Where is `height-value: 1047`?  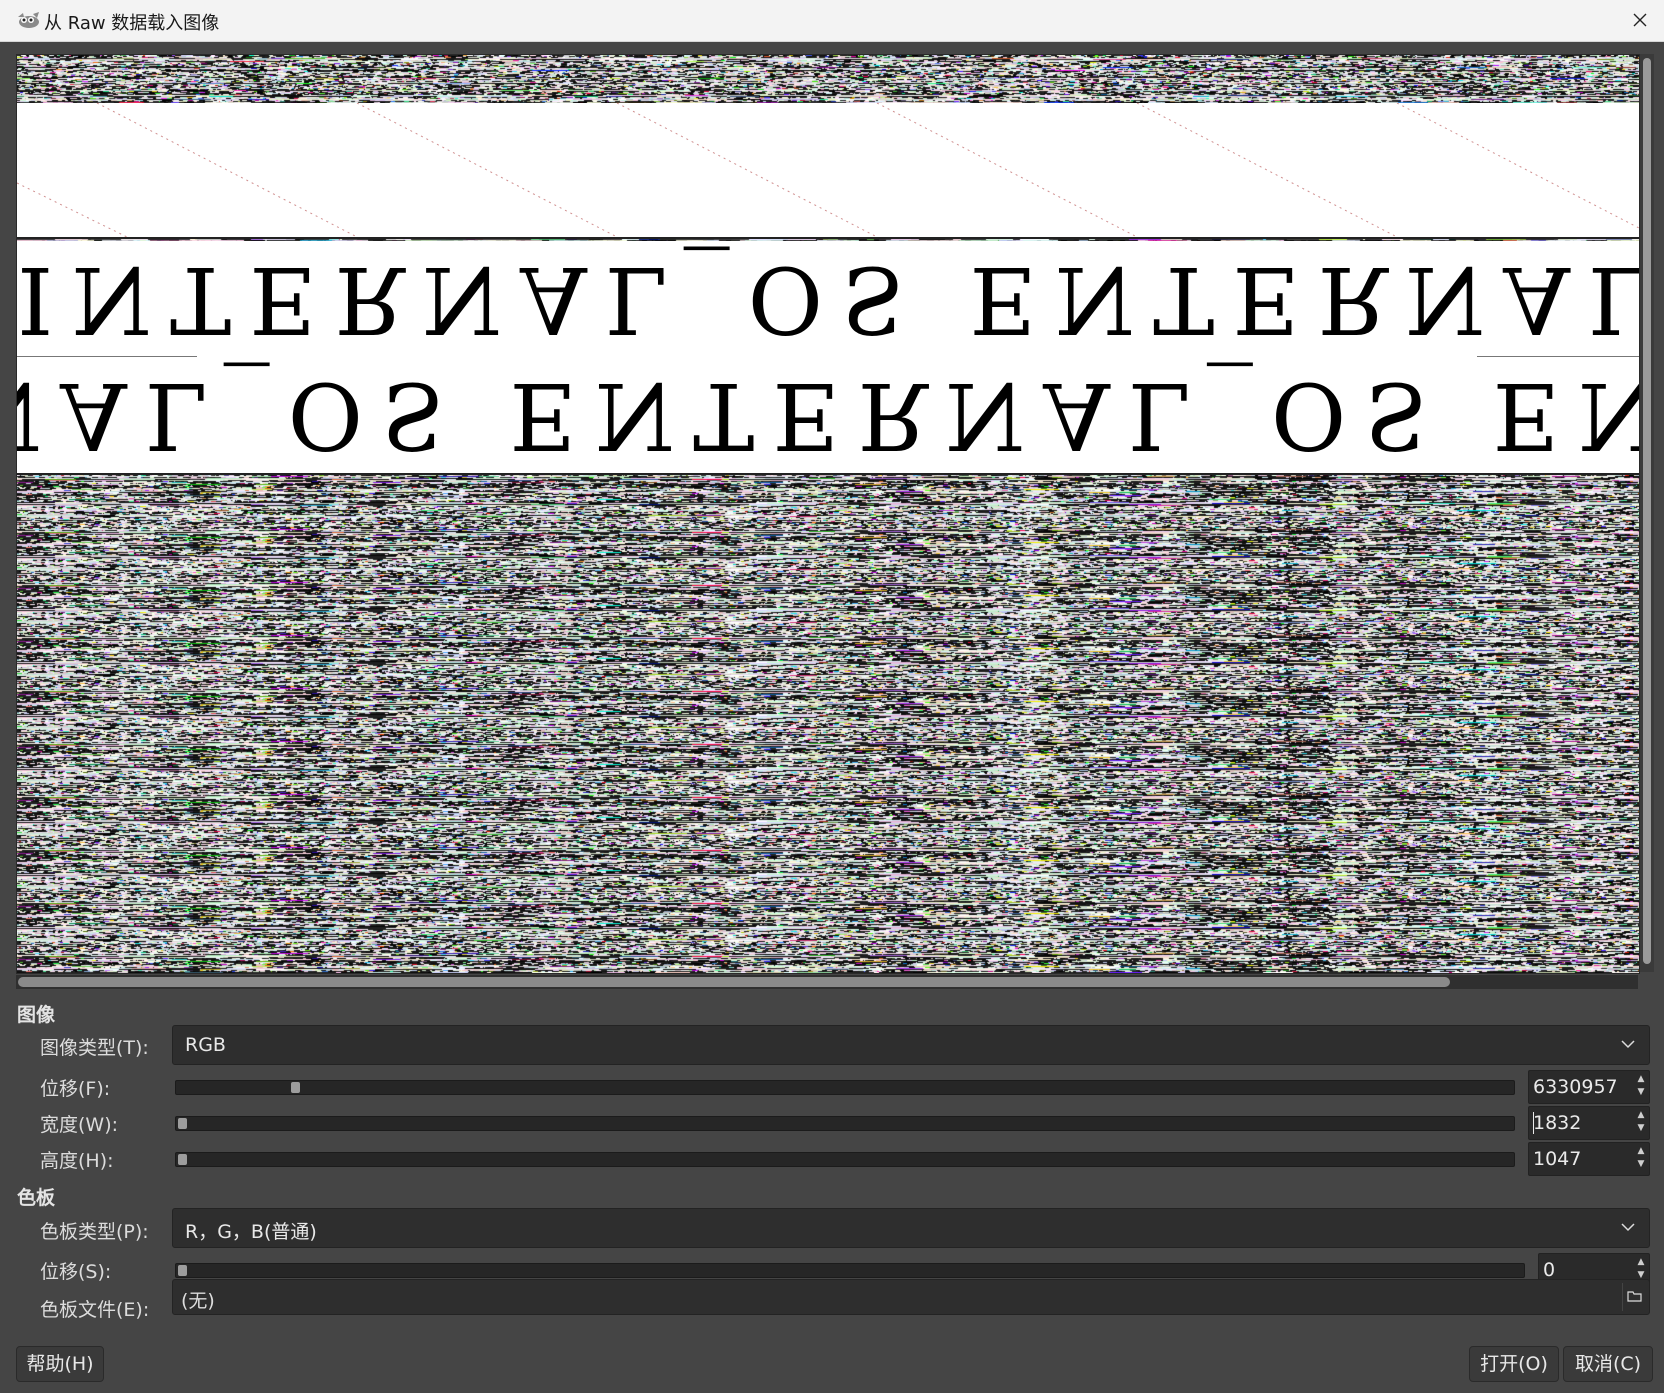
height-value: 1047 is located at coordinates (1557, 1159).